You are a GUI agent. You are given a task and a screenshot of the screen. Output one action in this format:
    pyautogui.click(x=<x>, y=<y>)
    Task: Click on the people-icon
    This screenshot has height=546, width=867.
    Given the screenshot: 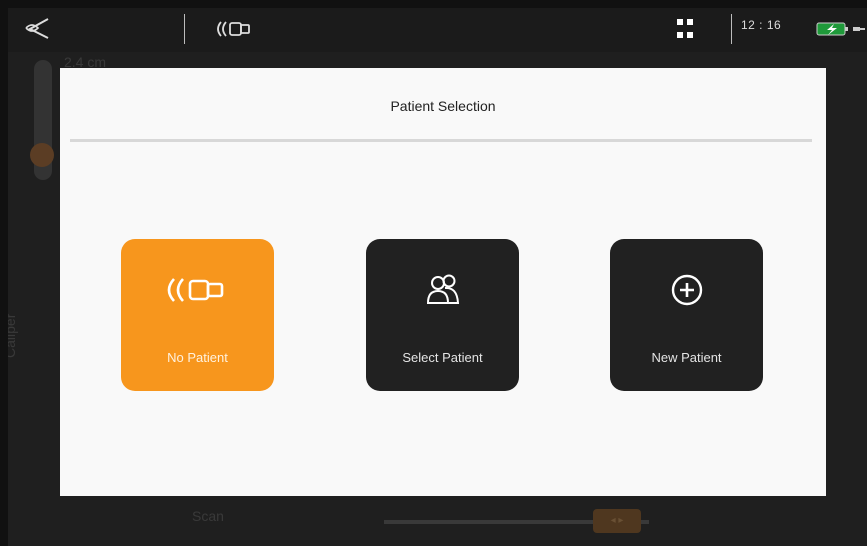 What is the action you would take?
    pyautogui.click(x=442, y=292)
    